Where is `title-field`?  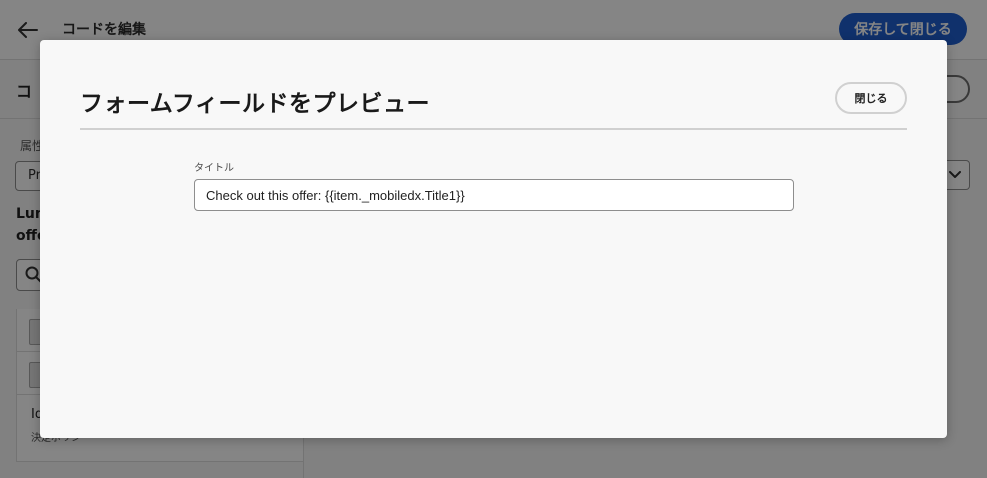
title-field is located at coordinates (494, 195).